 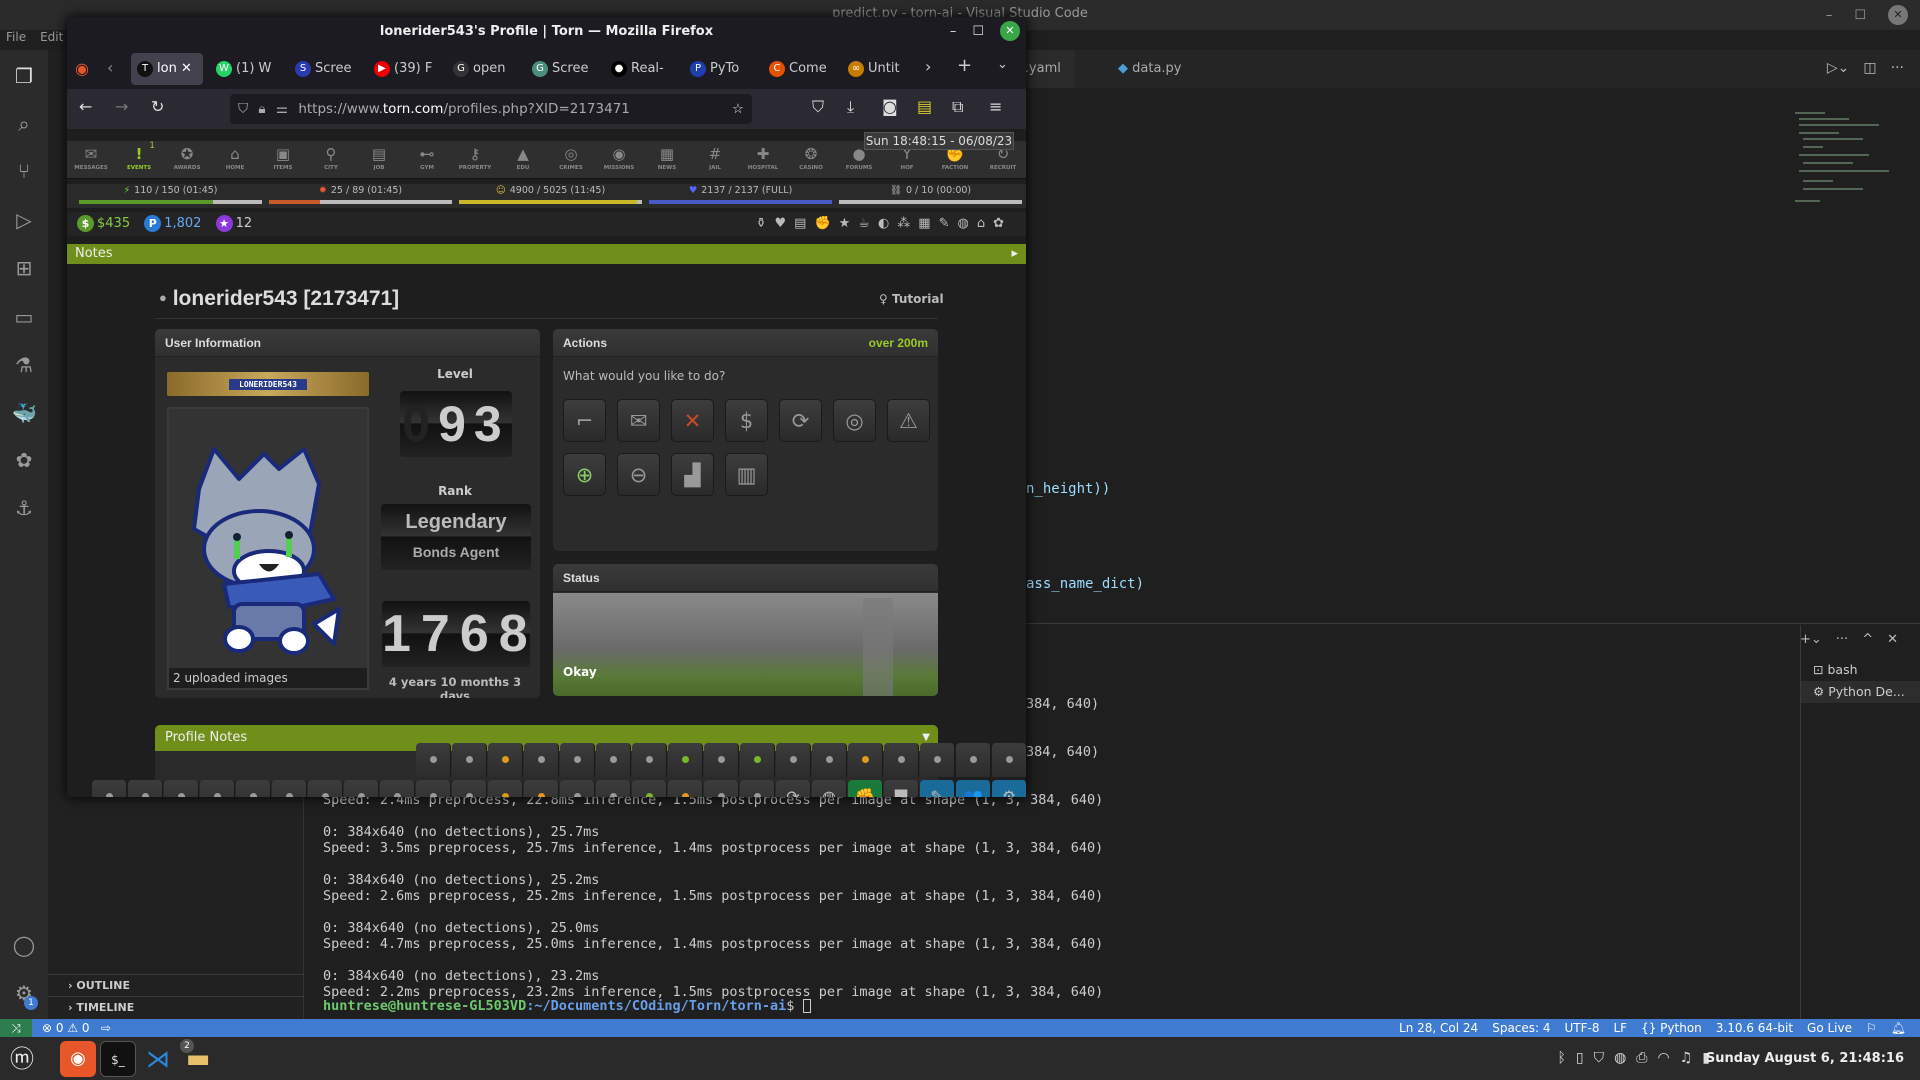 I want to click on browser-tab: S Scree, so click(x=325, y=69).